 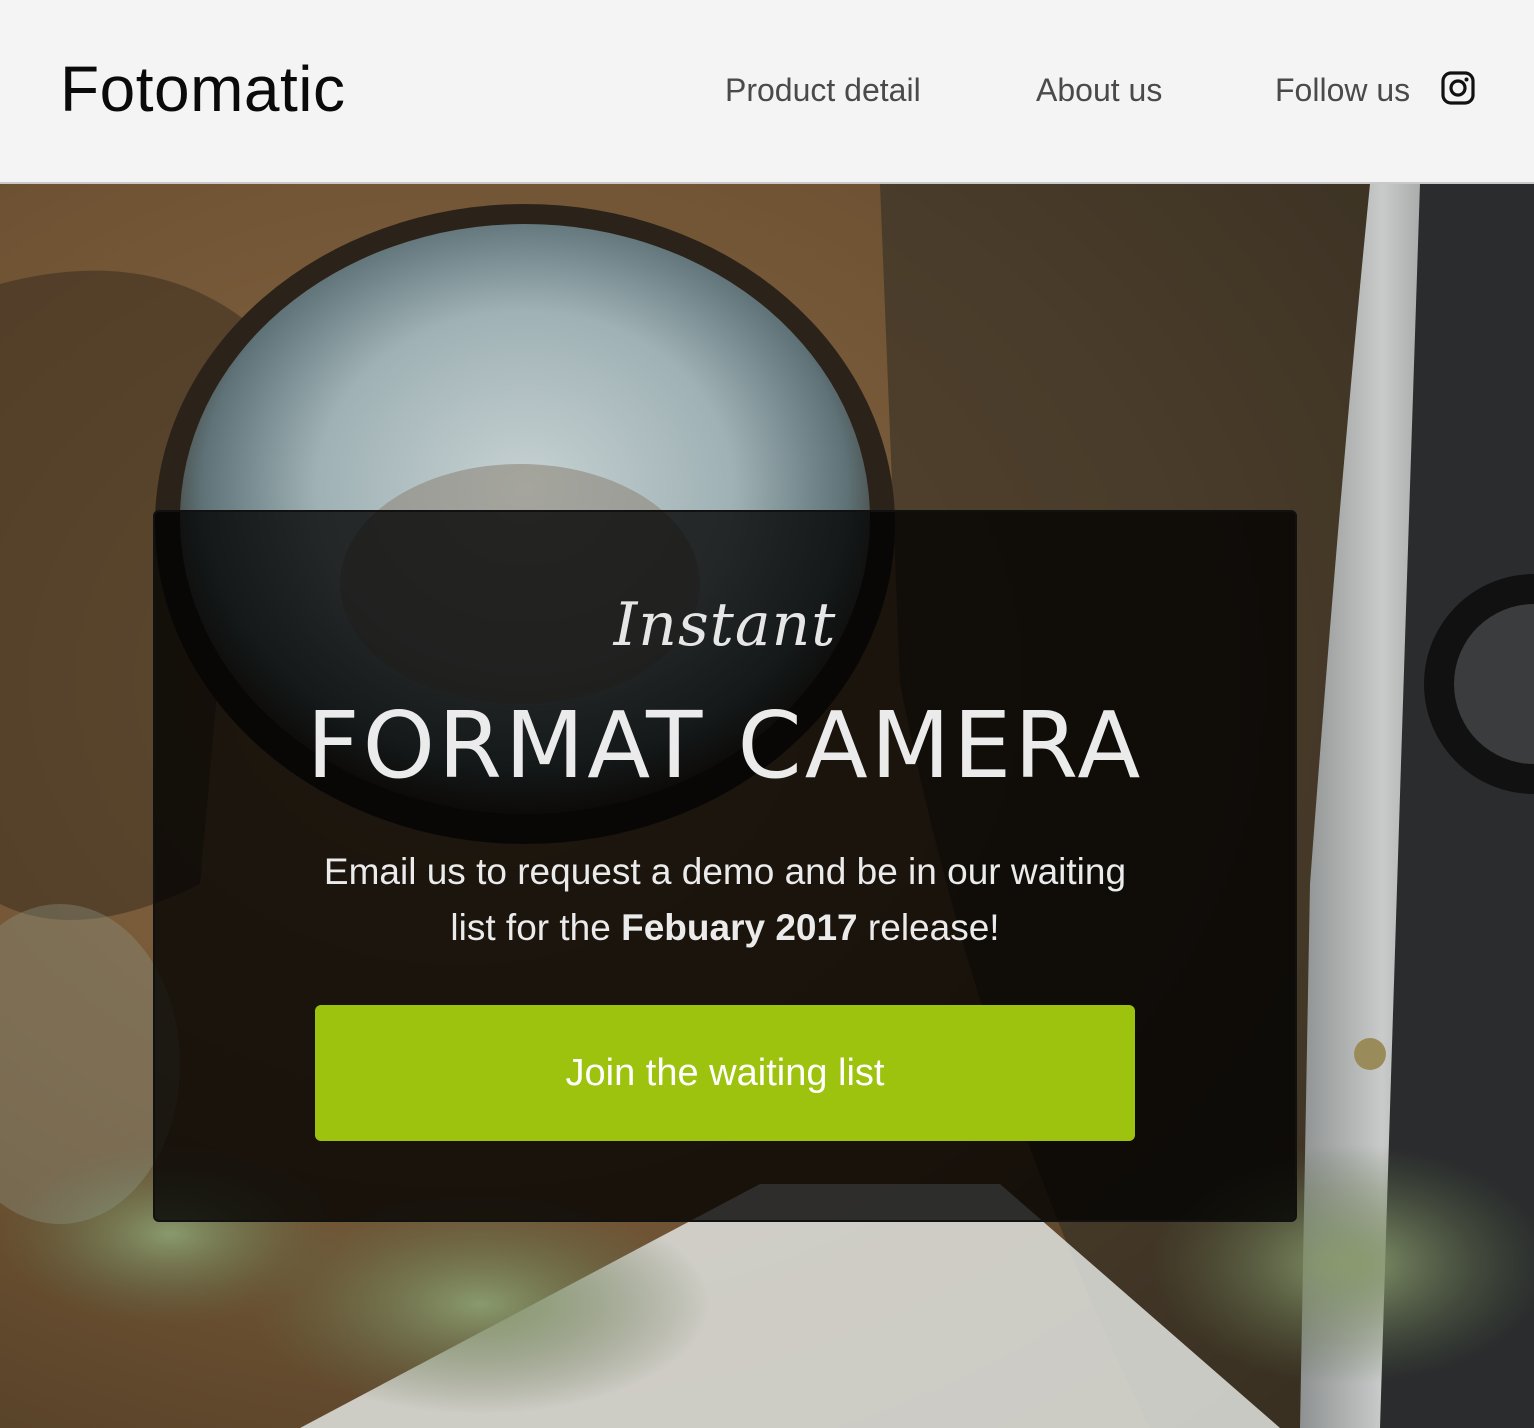 I want to click on hero-headline: FORMAT CAMERA, so click(x=725, y=745).